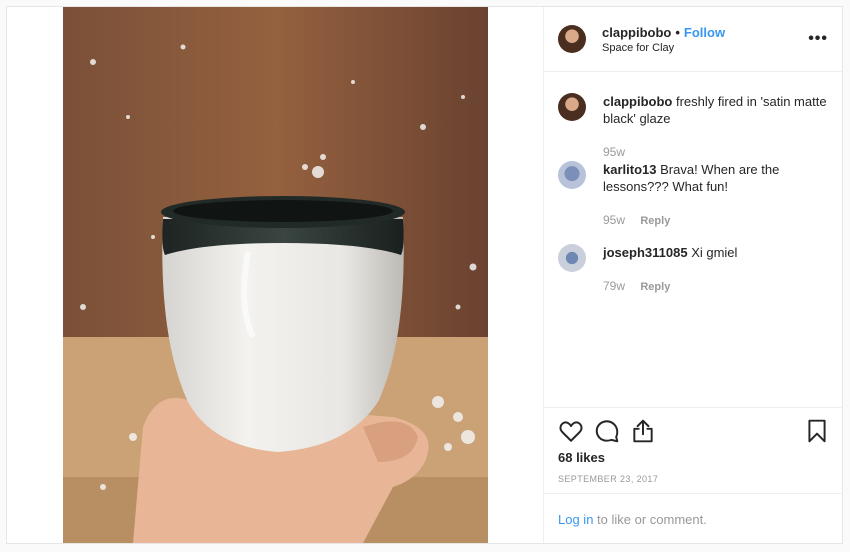 Image resolution: width=850 pixels, height=552 pixels. Describe the element at coordinates (614, 286) in the screenshot. I see `comment-time: 79w` at that location.